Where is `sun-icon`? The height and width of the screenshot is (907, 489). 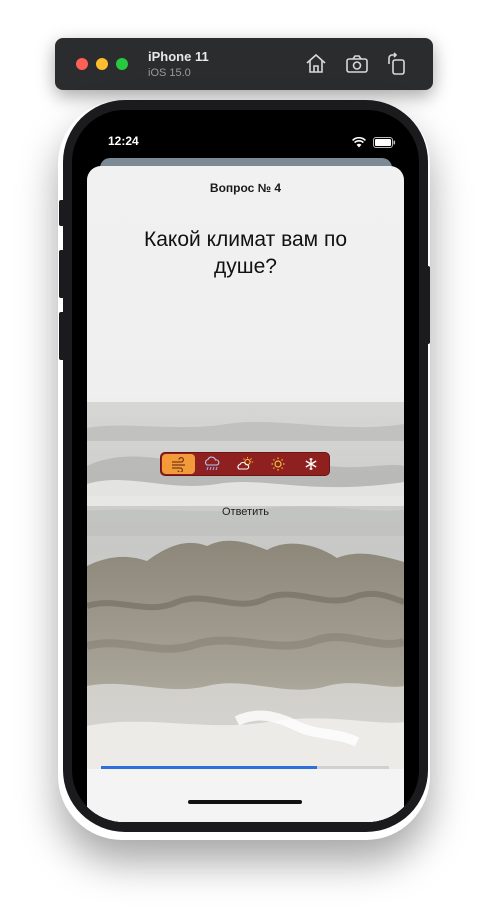
sun-icon is located at coordinates (278, 464).